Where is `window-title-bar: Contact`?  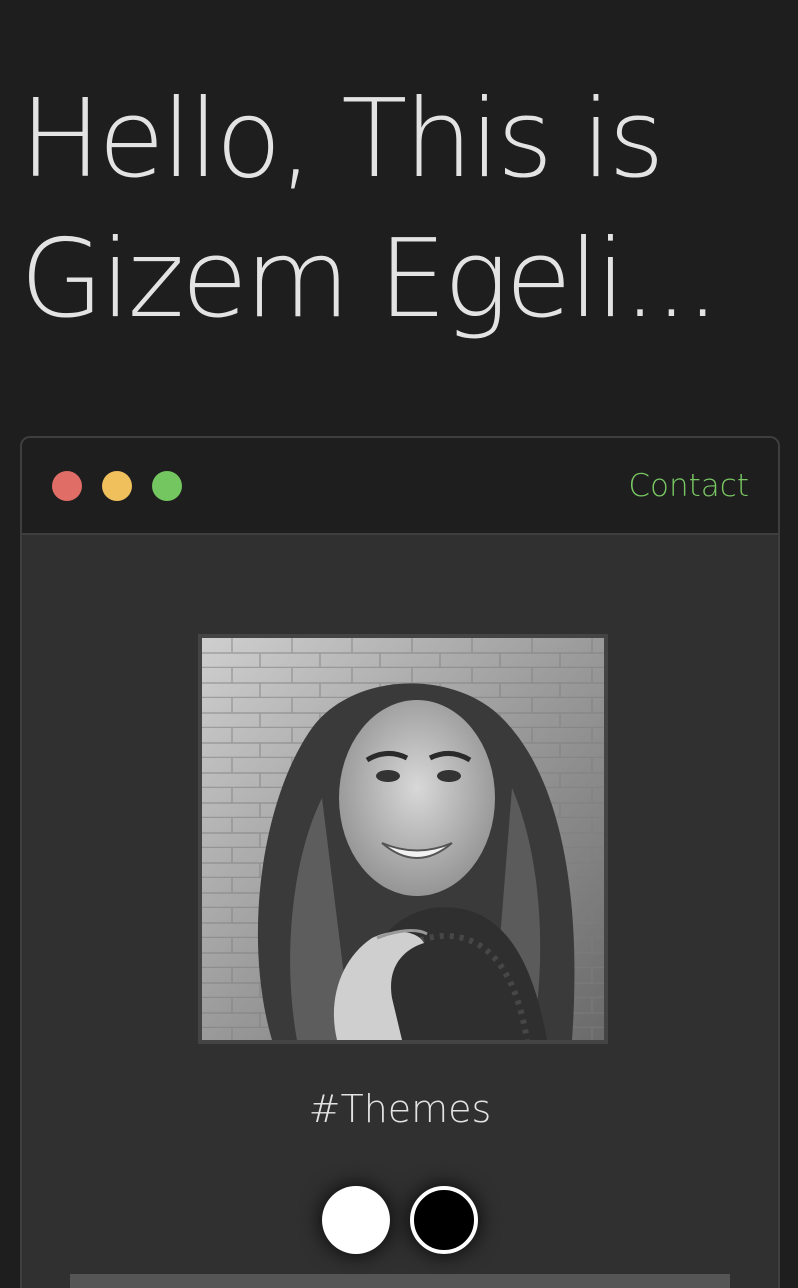
window-title-bar: Contact is located at coordinates (400, 486).